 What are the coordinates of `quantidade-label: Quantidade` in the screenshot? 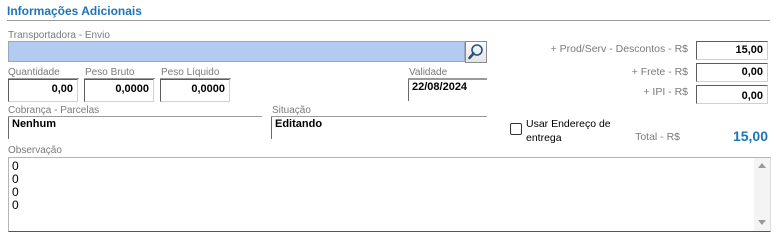 It's located at (34, 72).